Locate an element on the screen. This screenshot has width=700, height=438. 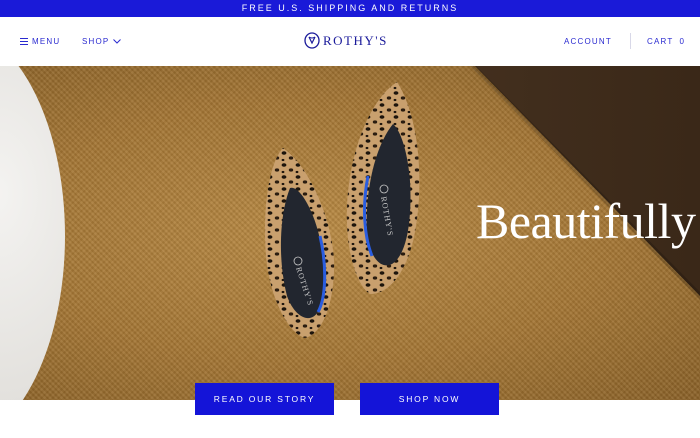
shop-now-label: SHOP NOW is located at coordinates (429, 399).